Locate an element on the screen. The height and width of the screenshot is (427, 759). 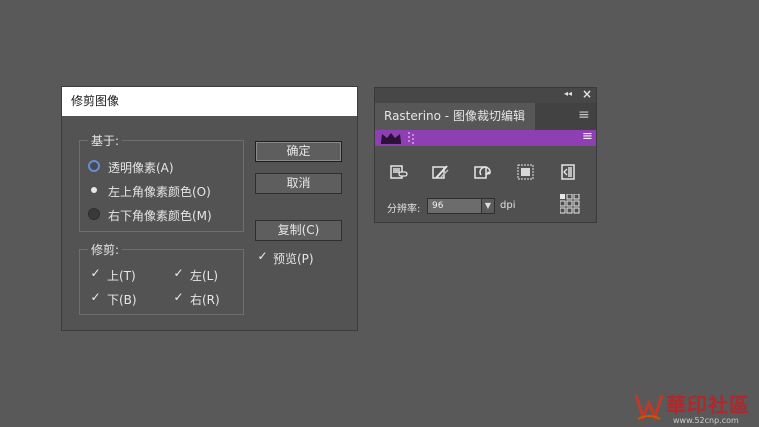
copy-button: 复制(C) is located at coordinates (298, 230).